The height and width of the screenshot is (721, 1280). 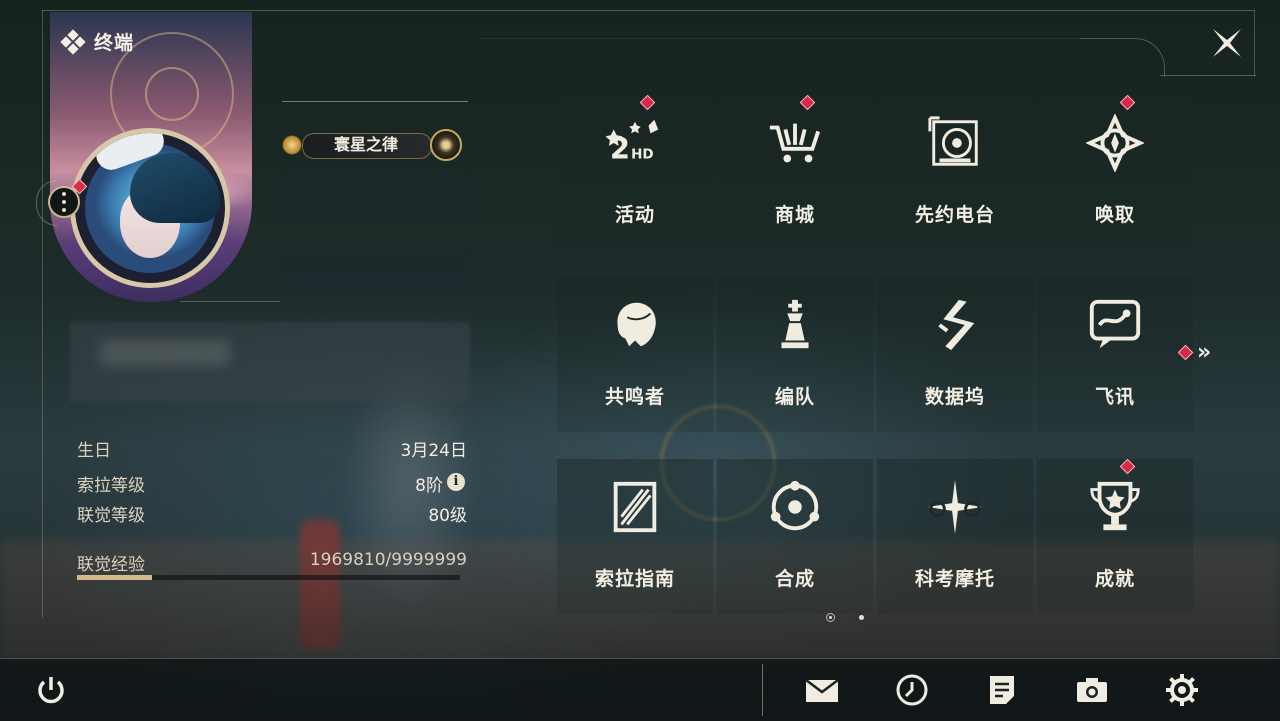 I want to click on menu-tile-databank: 数据坞, so click(x=955, y=362).